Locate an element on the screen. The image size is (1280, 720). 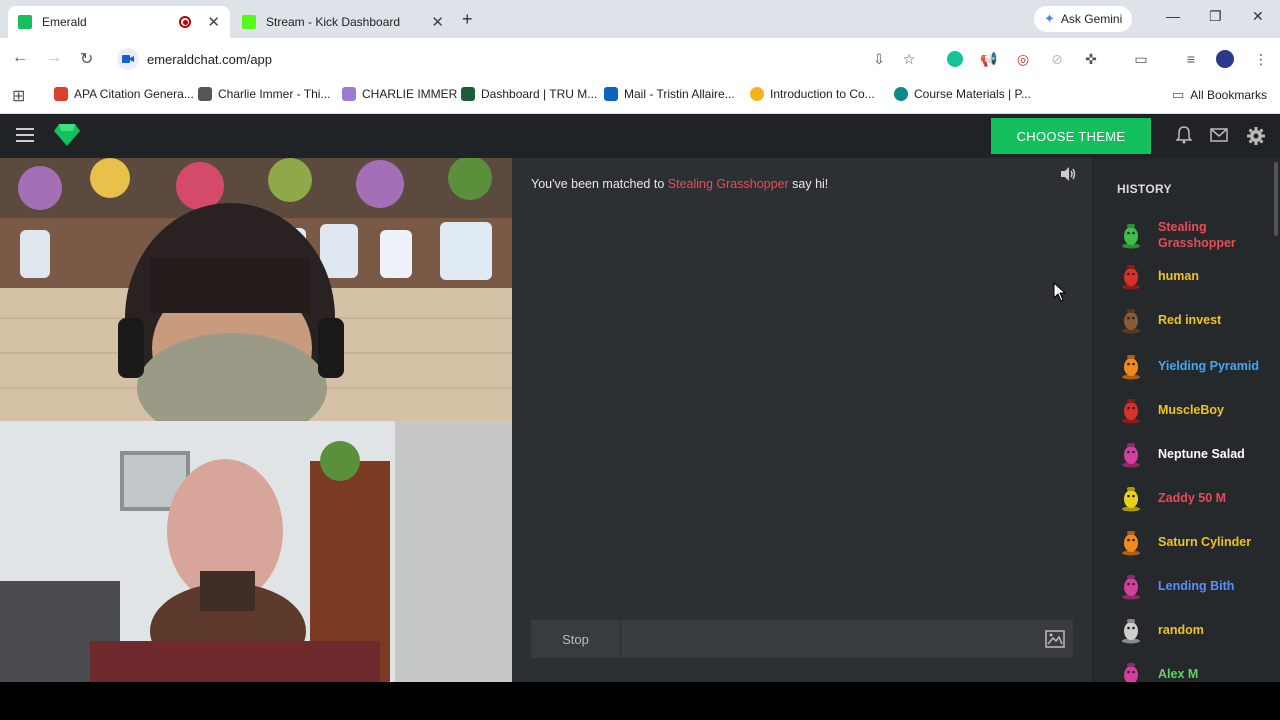
reading-list-icon: ≡ is located at coordinates (1191, 59).